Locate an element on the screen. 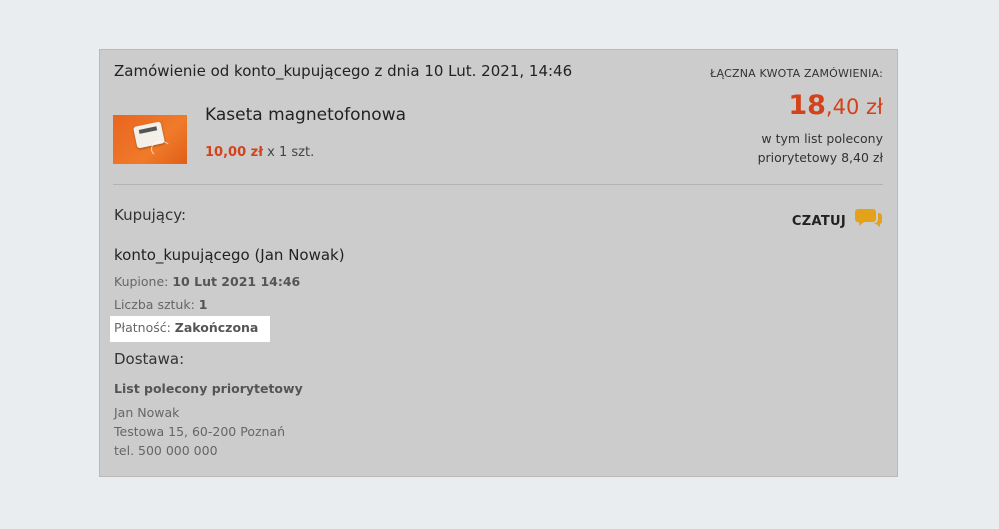 This screenshot has height=529, width=999. total-note-line1: w tym list polecony is located at coordinates (822, 138).